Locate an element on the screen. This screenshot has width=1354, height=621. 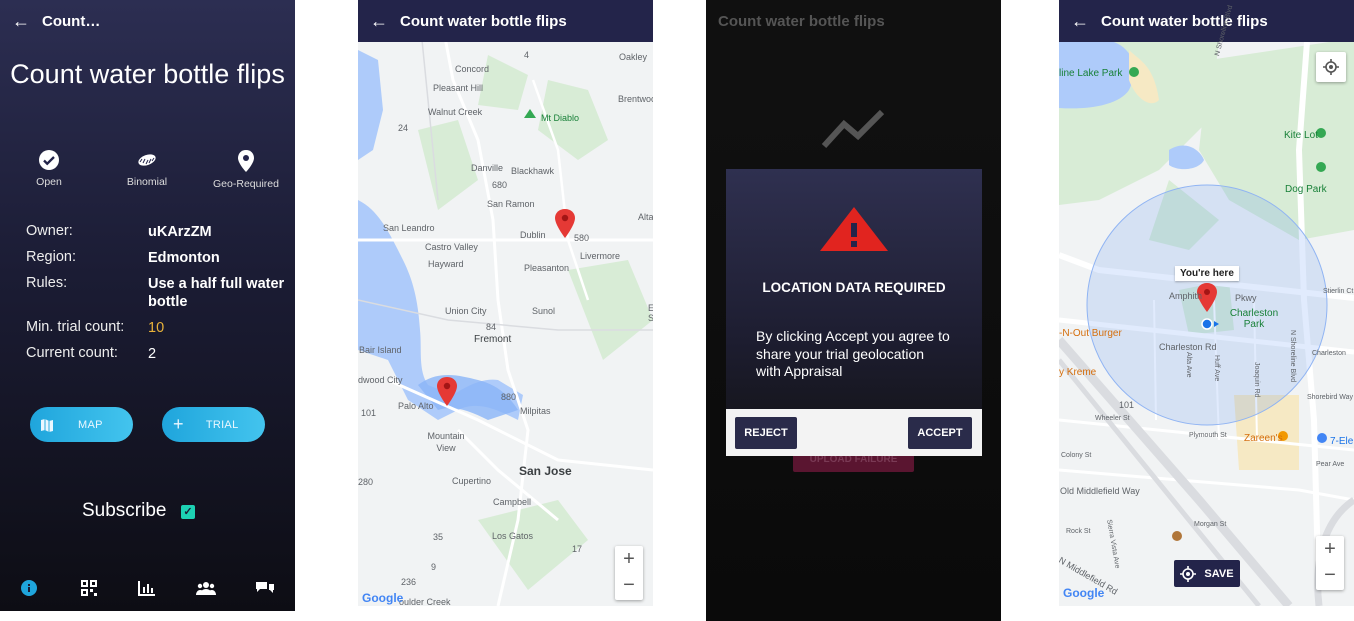
route-label: 17 is located at coordinates (577, 549).